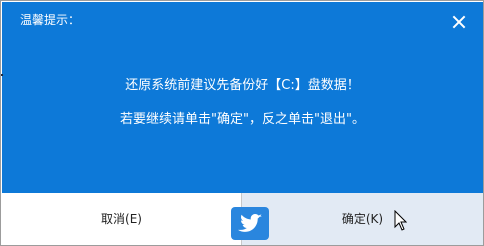 This screenshot has height=246, width=484. I want to click on confirm-instruction-message: 若要继续请单击"确定"，反之单击"退出"。, so click(242, 119).